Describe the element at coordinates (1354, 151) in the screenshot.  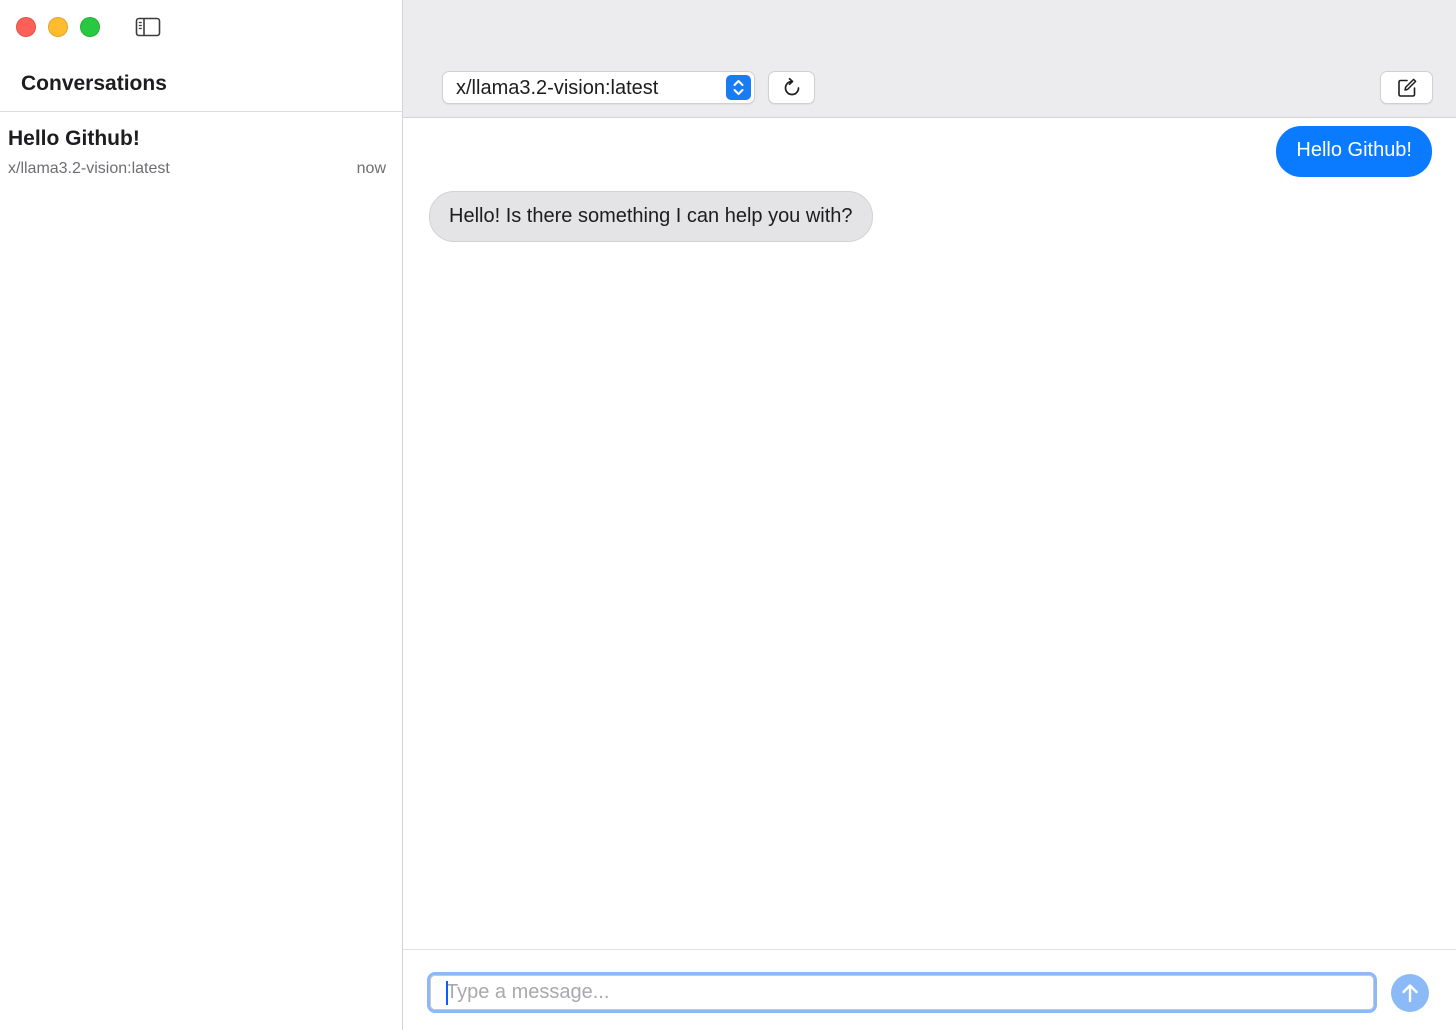
I see `user-message-bubble: Hello Github!` at that location.